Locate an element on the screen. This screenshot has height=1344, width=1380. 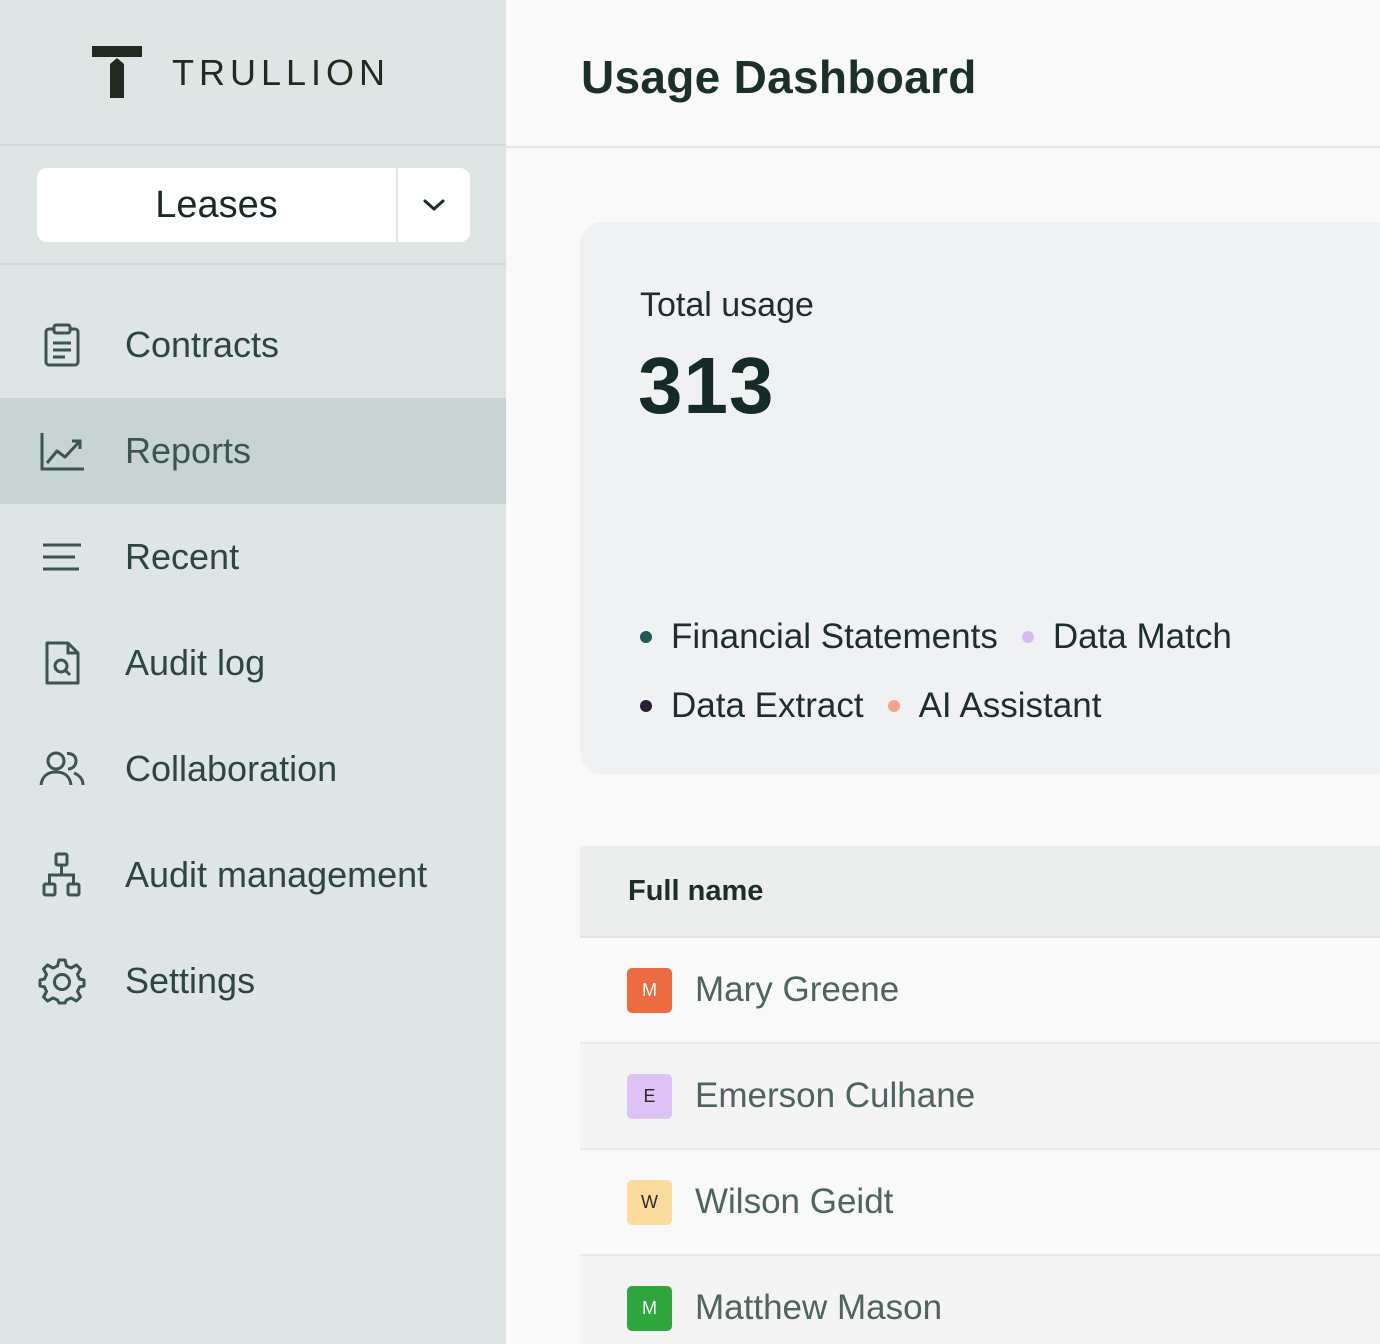
user-full-name: Matthew Mason is located at coordinates (819, 1307).